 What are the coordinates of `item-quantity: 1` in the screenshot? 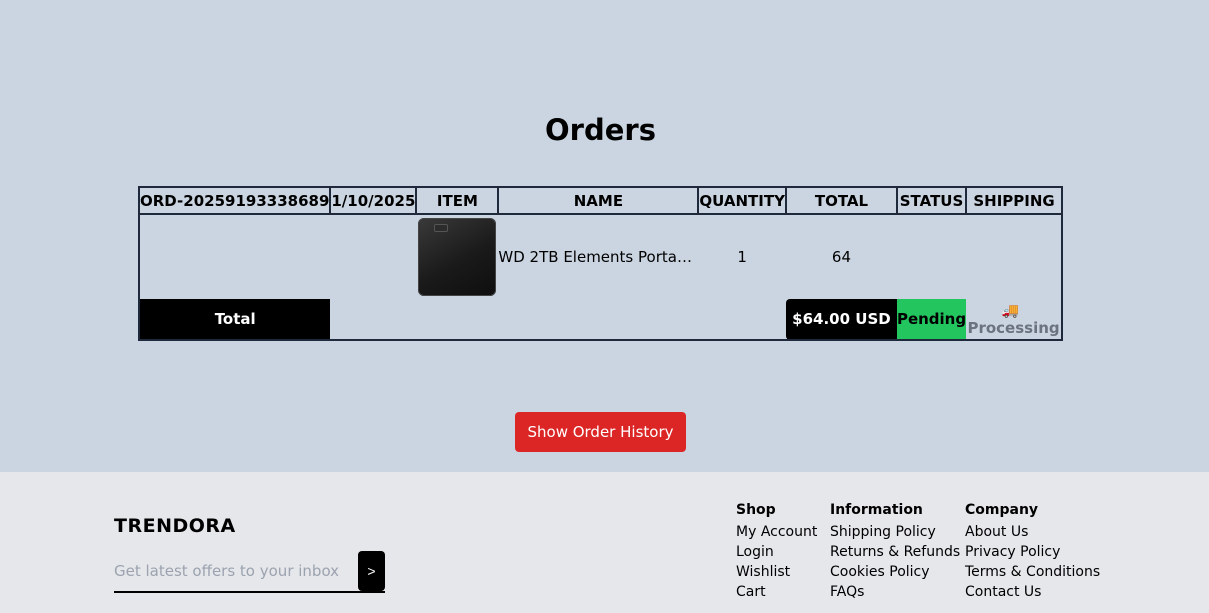 It's located at (742, 257).